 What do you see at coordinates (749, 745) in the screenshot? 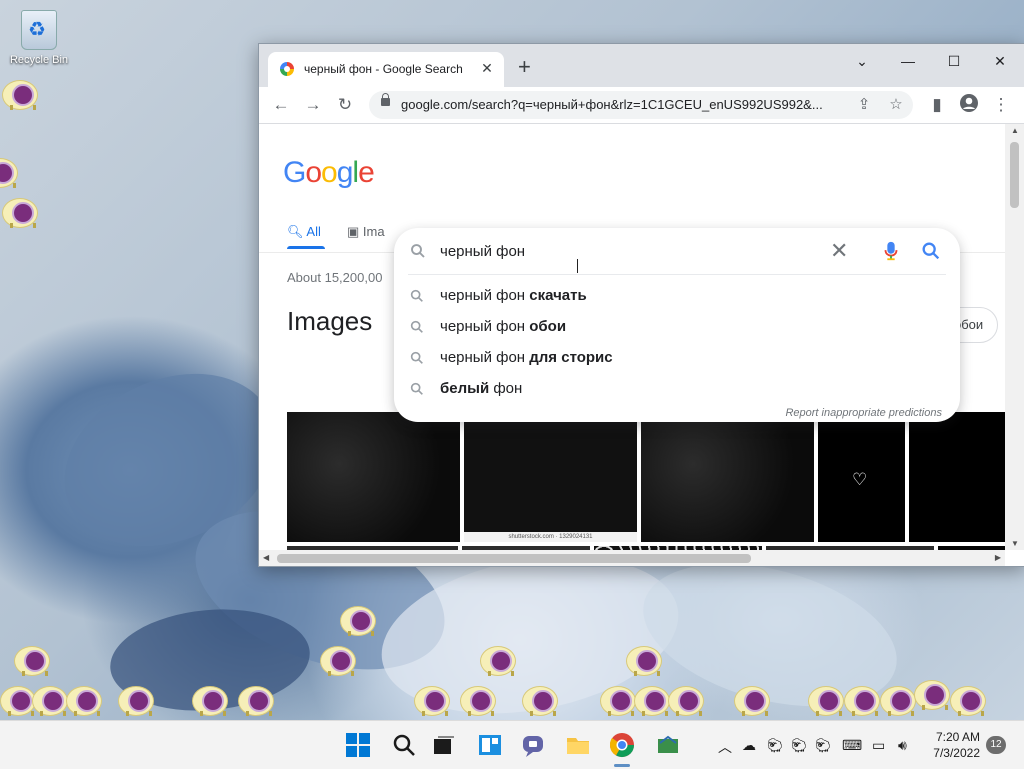
I see `onedrive-offline-icon: ☁` at bounding box center [749, 745].